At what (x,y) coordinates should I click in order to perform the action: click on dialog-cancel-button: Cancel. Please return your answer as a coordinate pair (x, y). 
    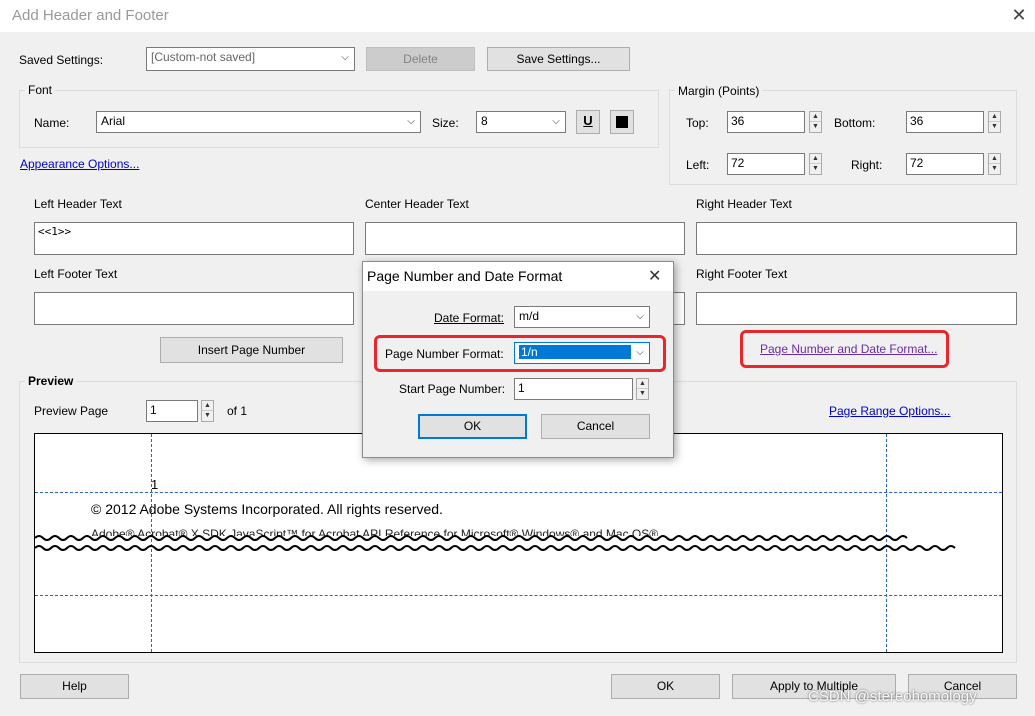
    Looking at the image, I should click on (595, 426).